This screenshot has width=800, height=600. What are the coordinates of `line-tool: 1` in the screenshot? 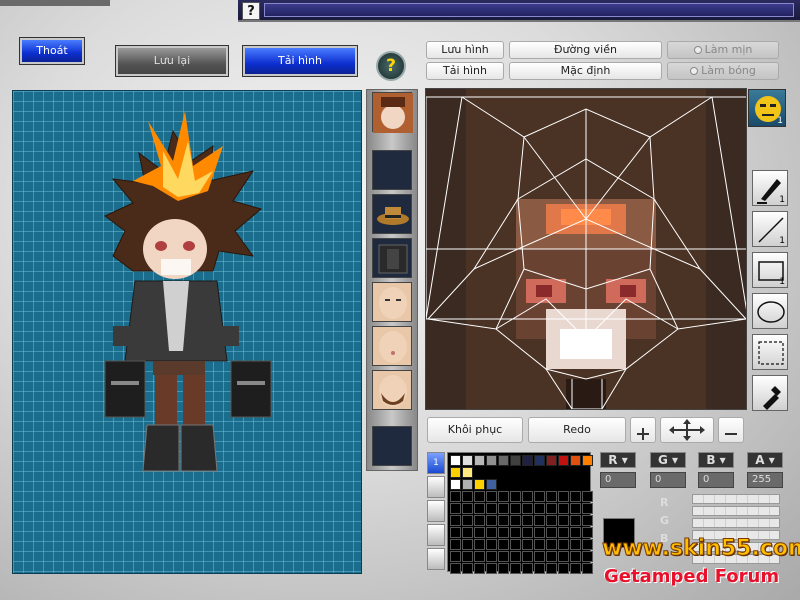 It's located at (770, 229).